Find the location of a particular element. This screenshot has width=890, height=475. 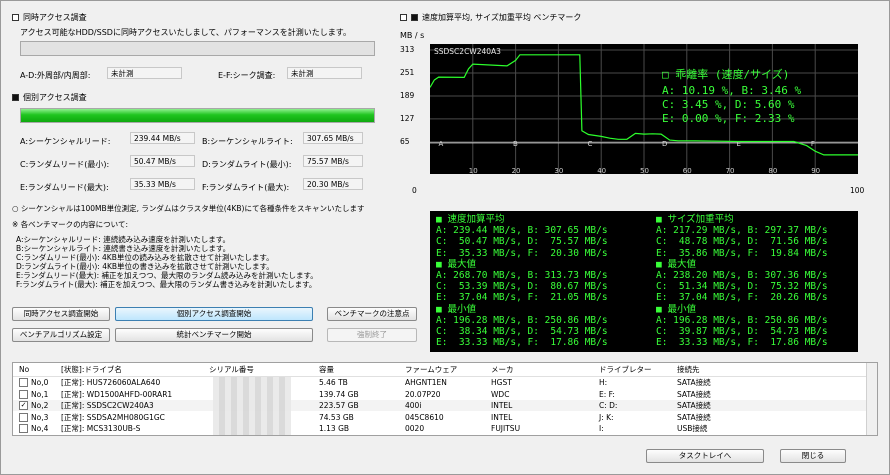

row-capacity: 5.46 TB is located at coordinates (333, 382).